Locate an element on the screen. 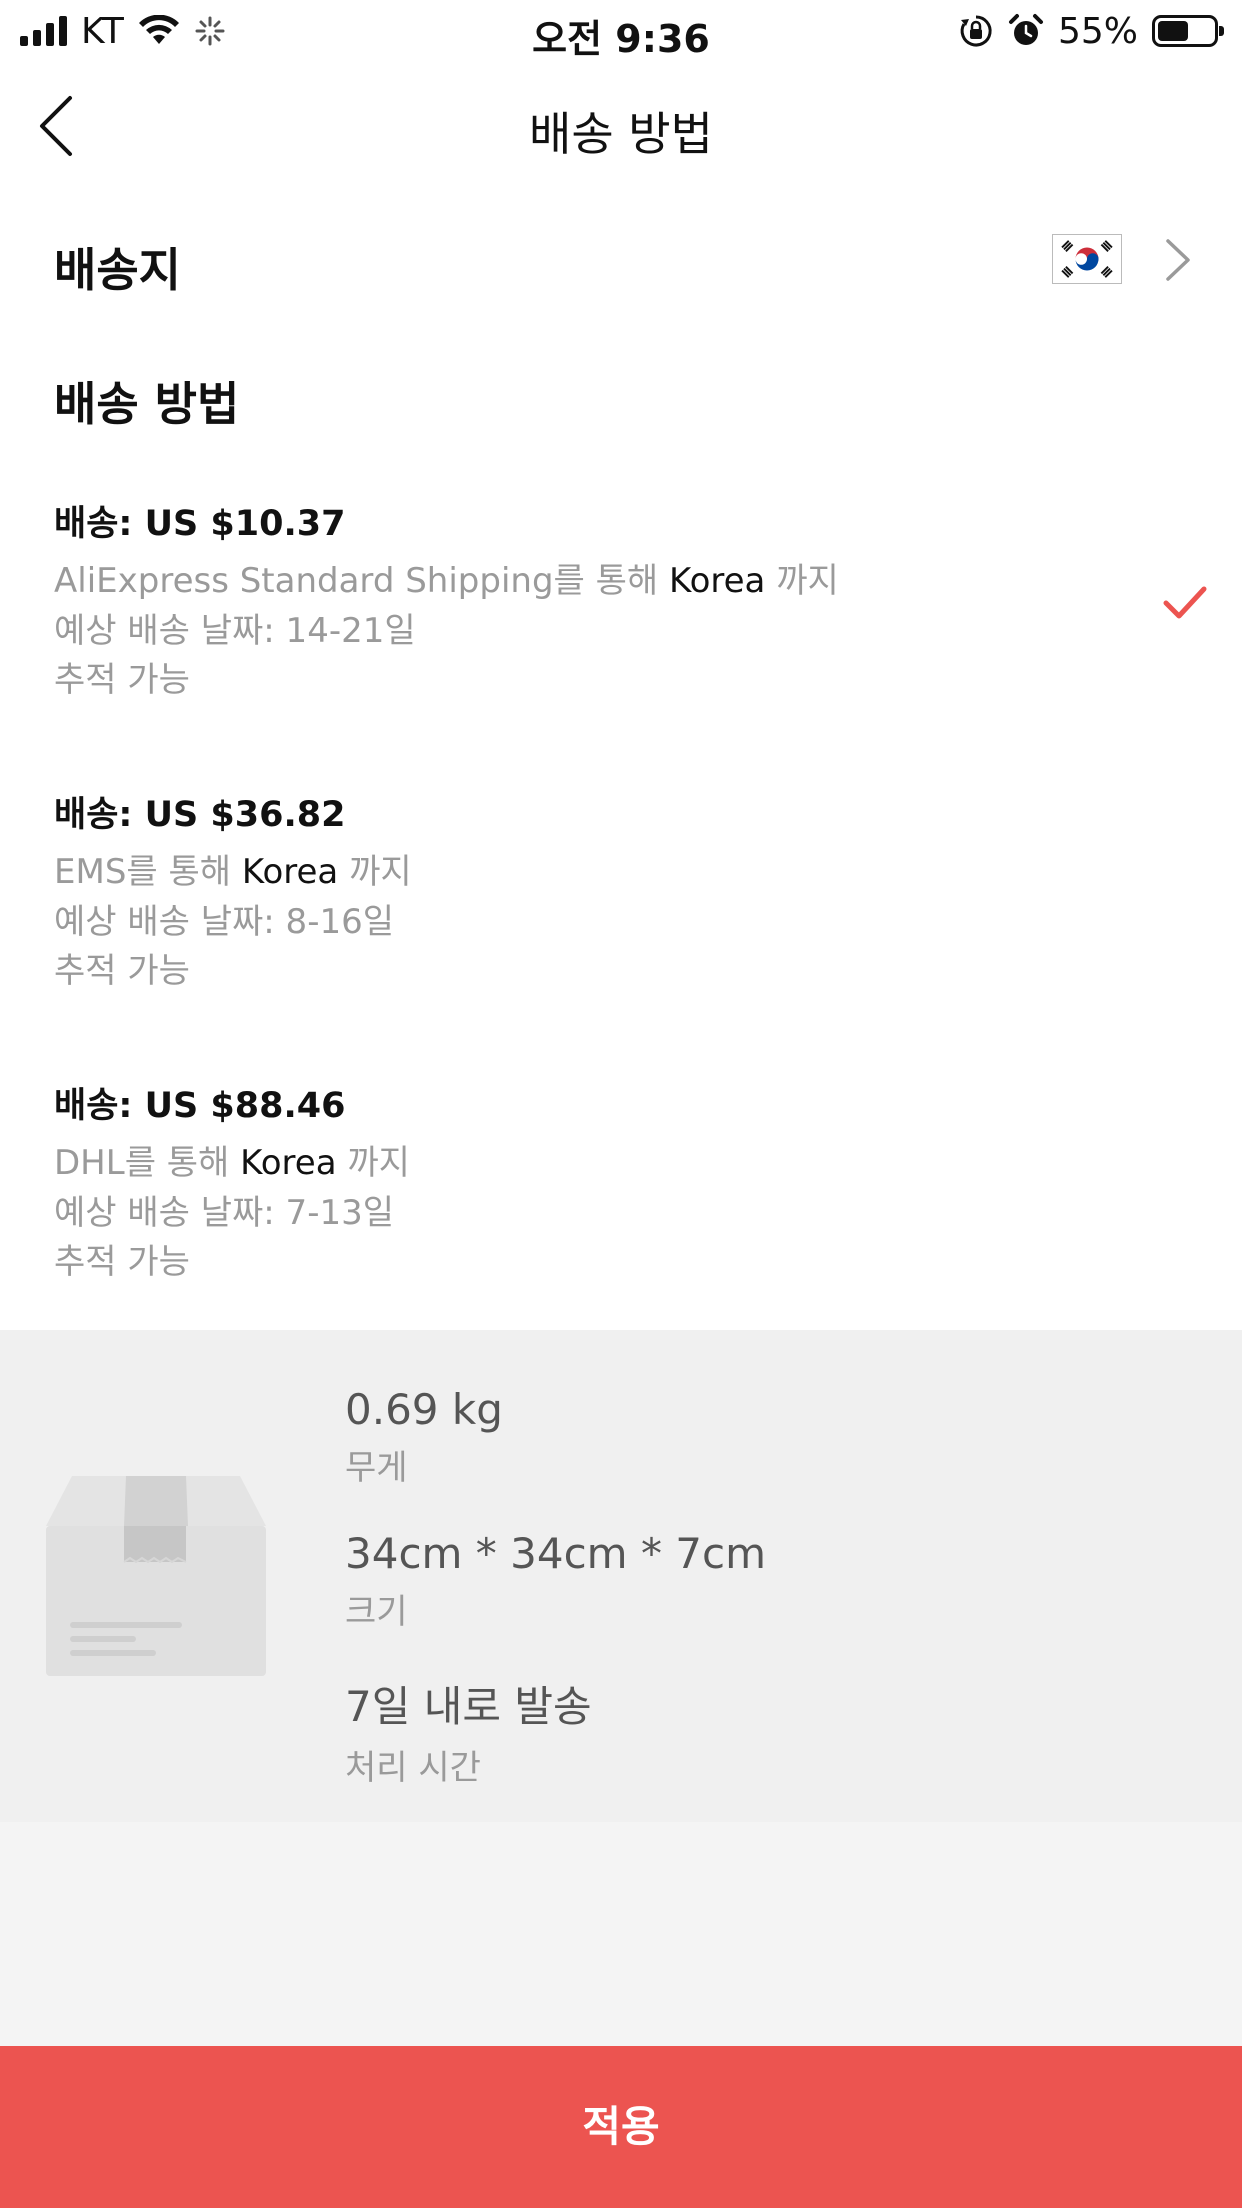 This screenshot has width=1242, height=2208. package-processing-time: 7일 내로 발송 처리 시간 is located at coordinates (468, 1731).